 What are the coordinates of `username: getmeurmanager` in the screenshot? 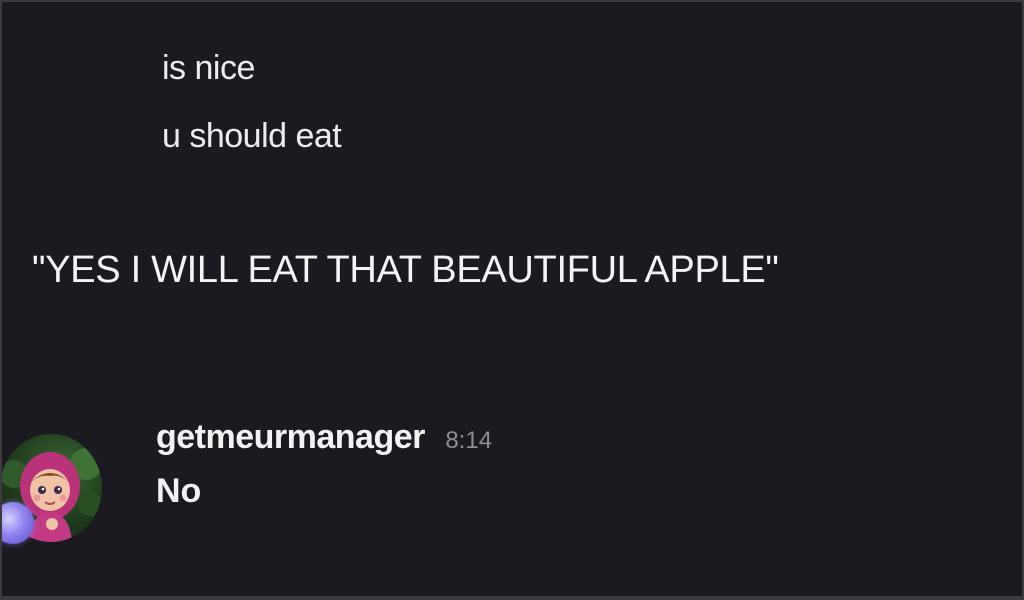 It's located at (290, 437).